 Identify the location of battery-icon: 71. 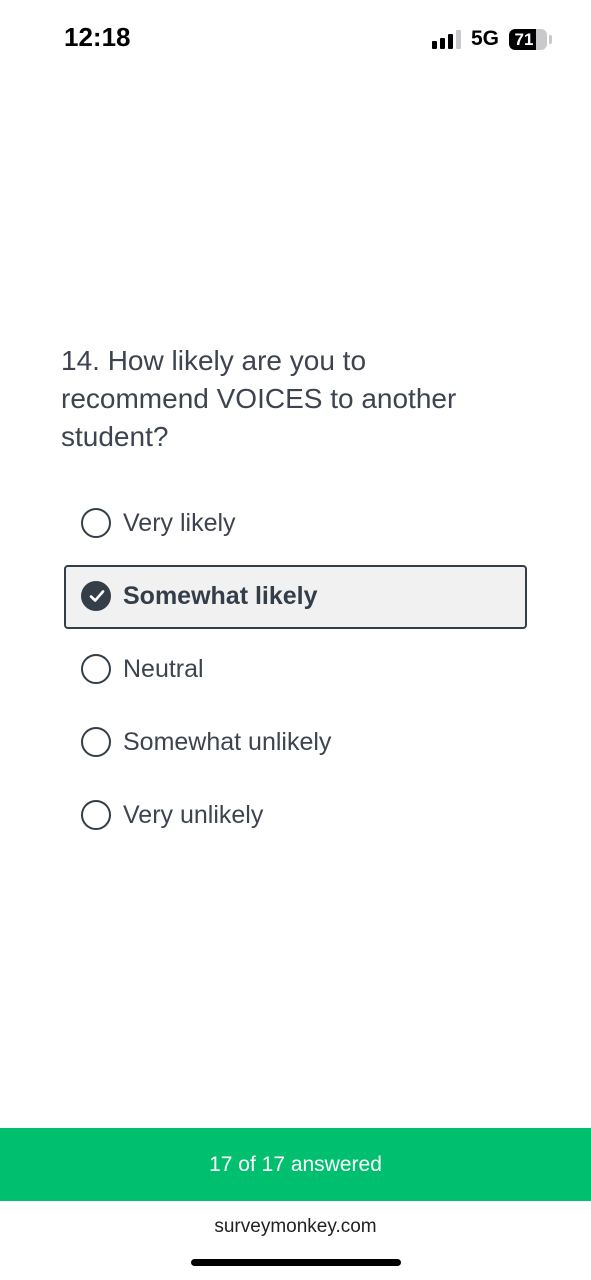
(528, 39).